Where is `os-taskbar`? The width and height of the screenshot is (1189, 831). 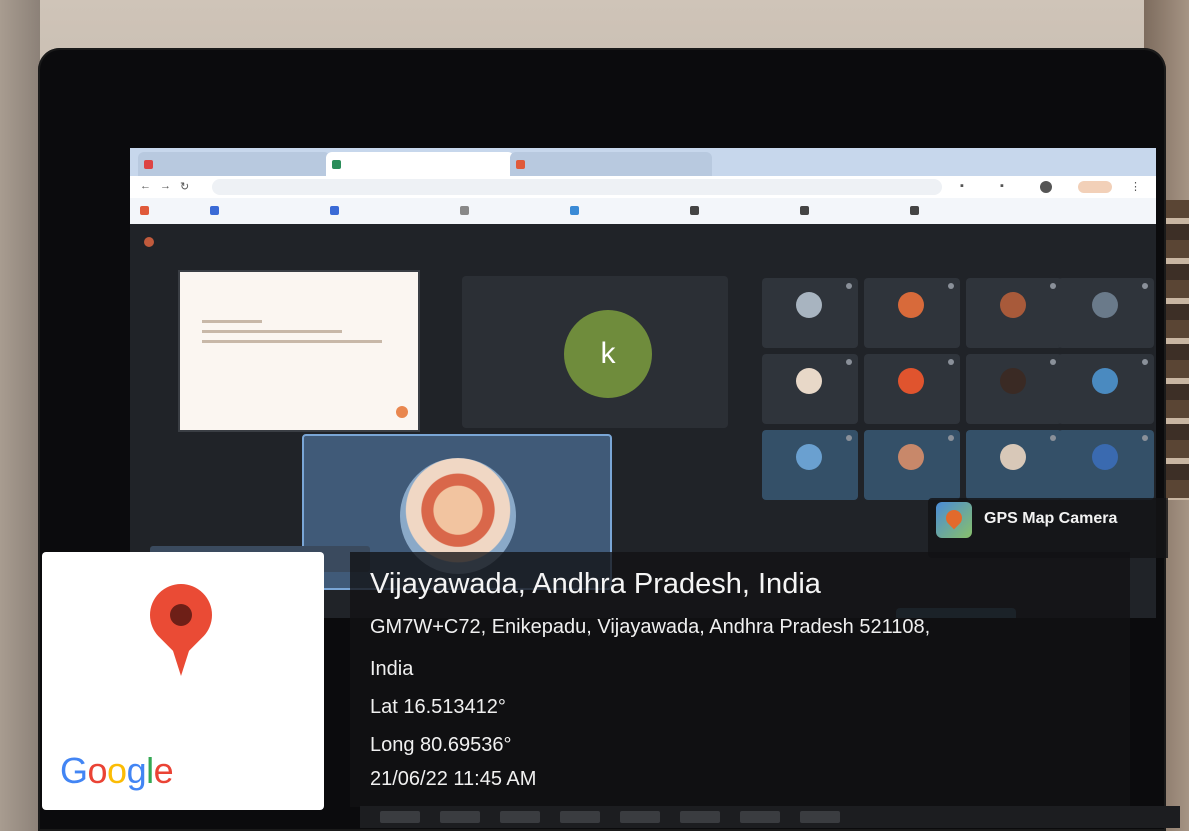 os-taskbar is located at coordinates (770, 817).